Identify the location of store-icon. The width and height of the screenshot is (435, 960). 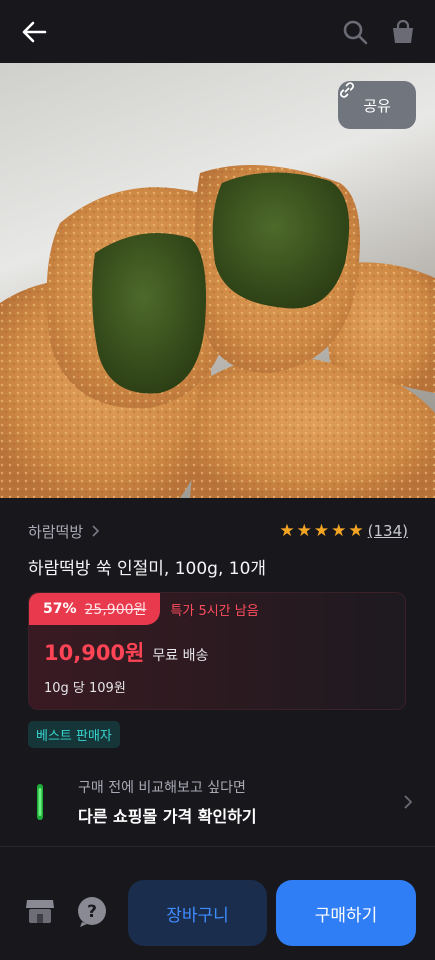
(40, 911).